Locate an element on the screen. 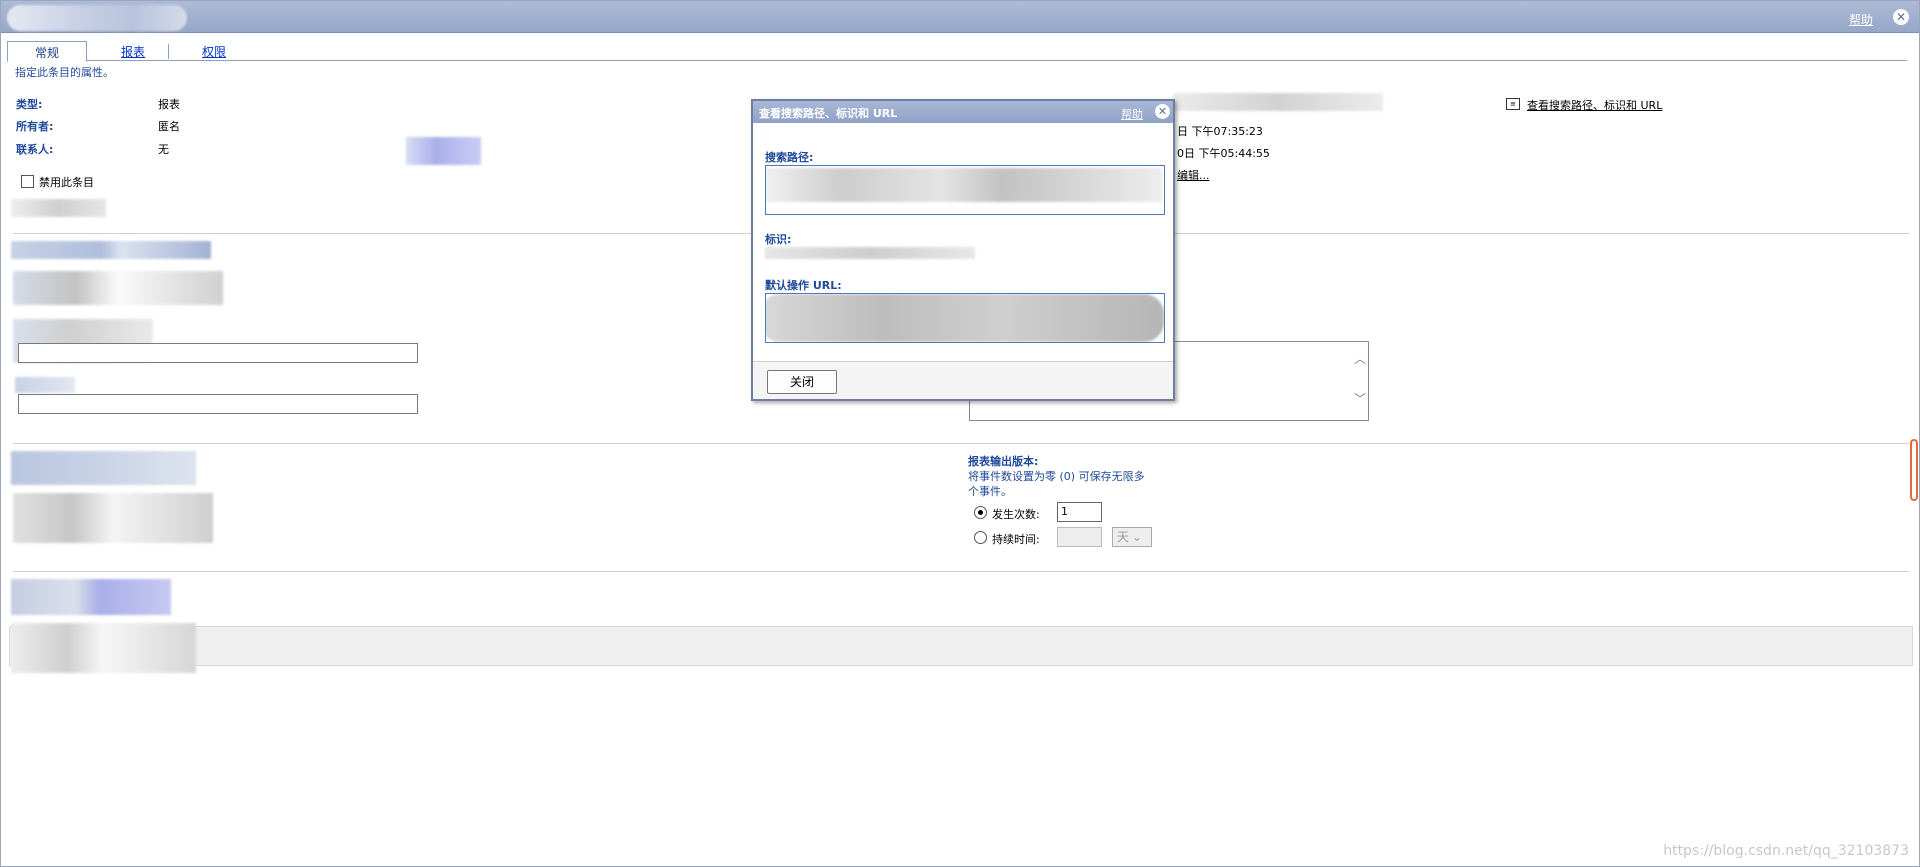 This screenshot has height=867, width=1920. duration-unit-value: 天 is located at coordinates (1123, 537).